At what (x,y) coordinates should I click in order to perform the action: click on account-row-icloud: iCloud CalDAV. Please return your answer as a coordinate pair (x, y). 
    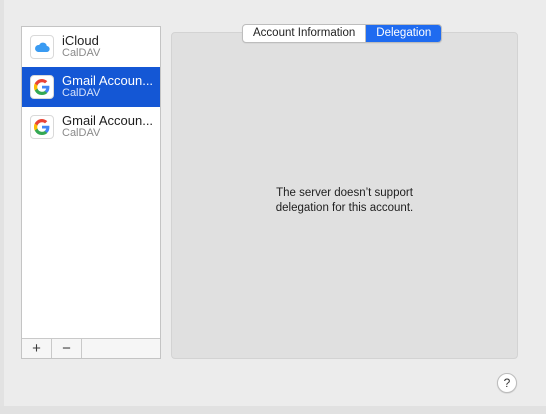
    Looking at the image, I should click on (91, 47).